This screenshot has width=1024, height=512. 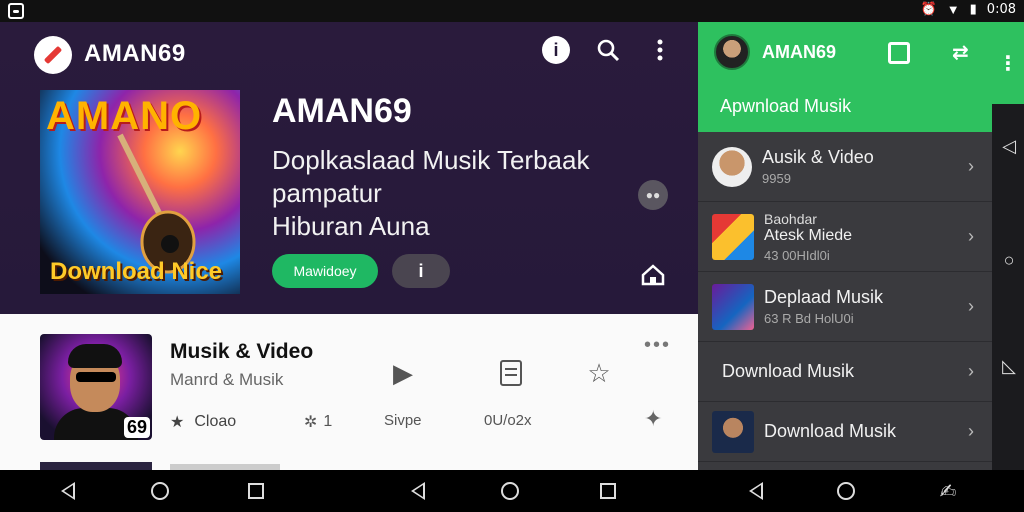 I want to click on alarm-icon: ⏰, so click(x=928, y=8).